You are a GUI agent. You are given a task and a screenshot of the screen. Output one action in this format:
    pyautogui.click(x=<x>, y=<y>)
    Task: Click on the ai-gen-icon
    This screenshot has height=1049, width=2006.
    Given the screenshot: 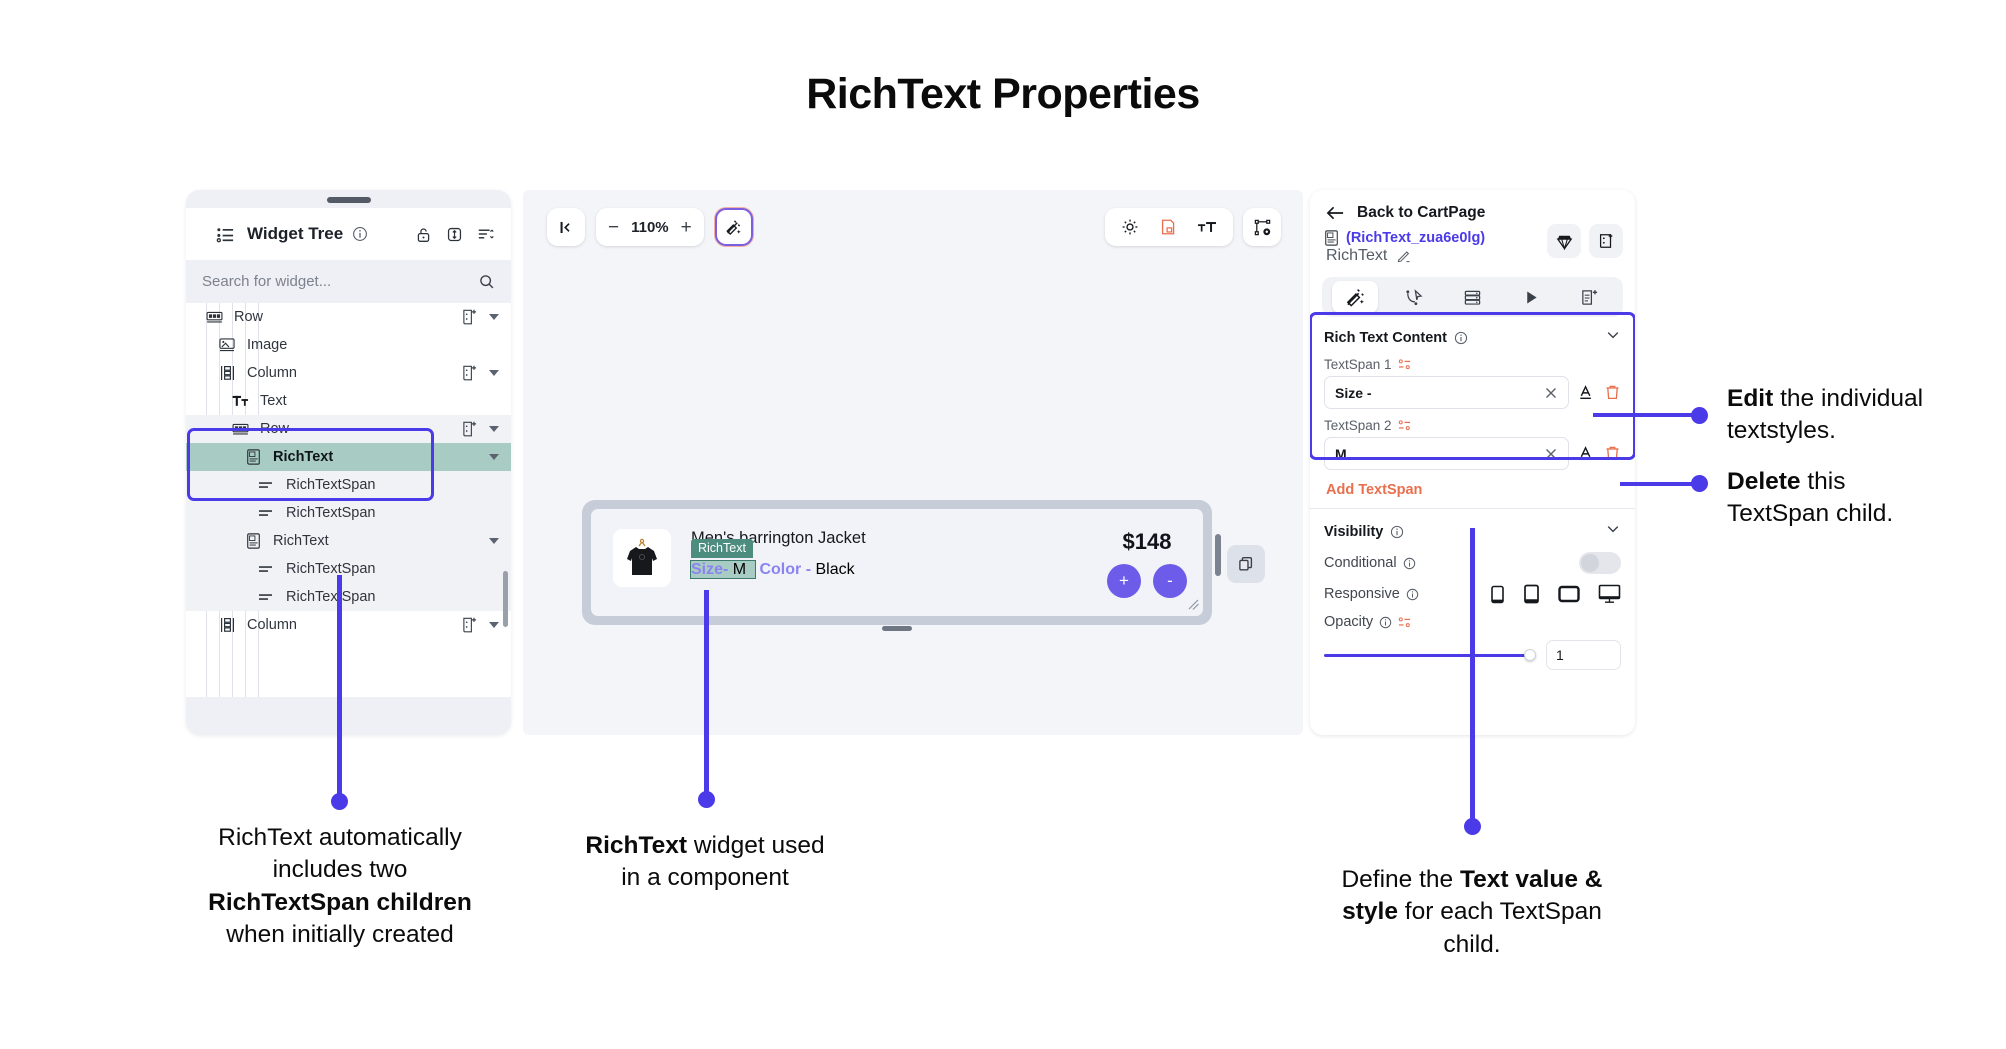 What is the action you would take?
    pyautogui.click(x=733, y=227)
    